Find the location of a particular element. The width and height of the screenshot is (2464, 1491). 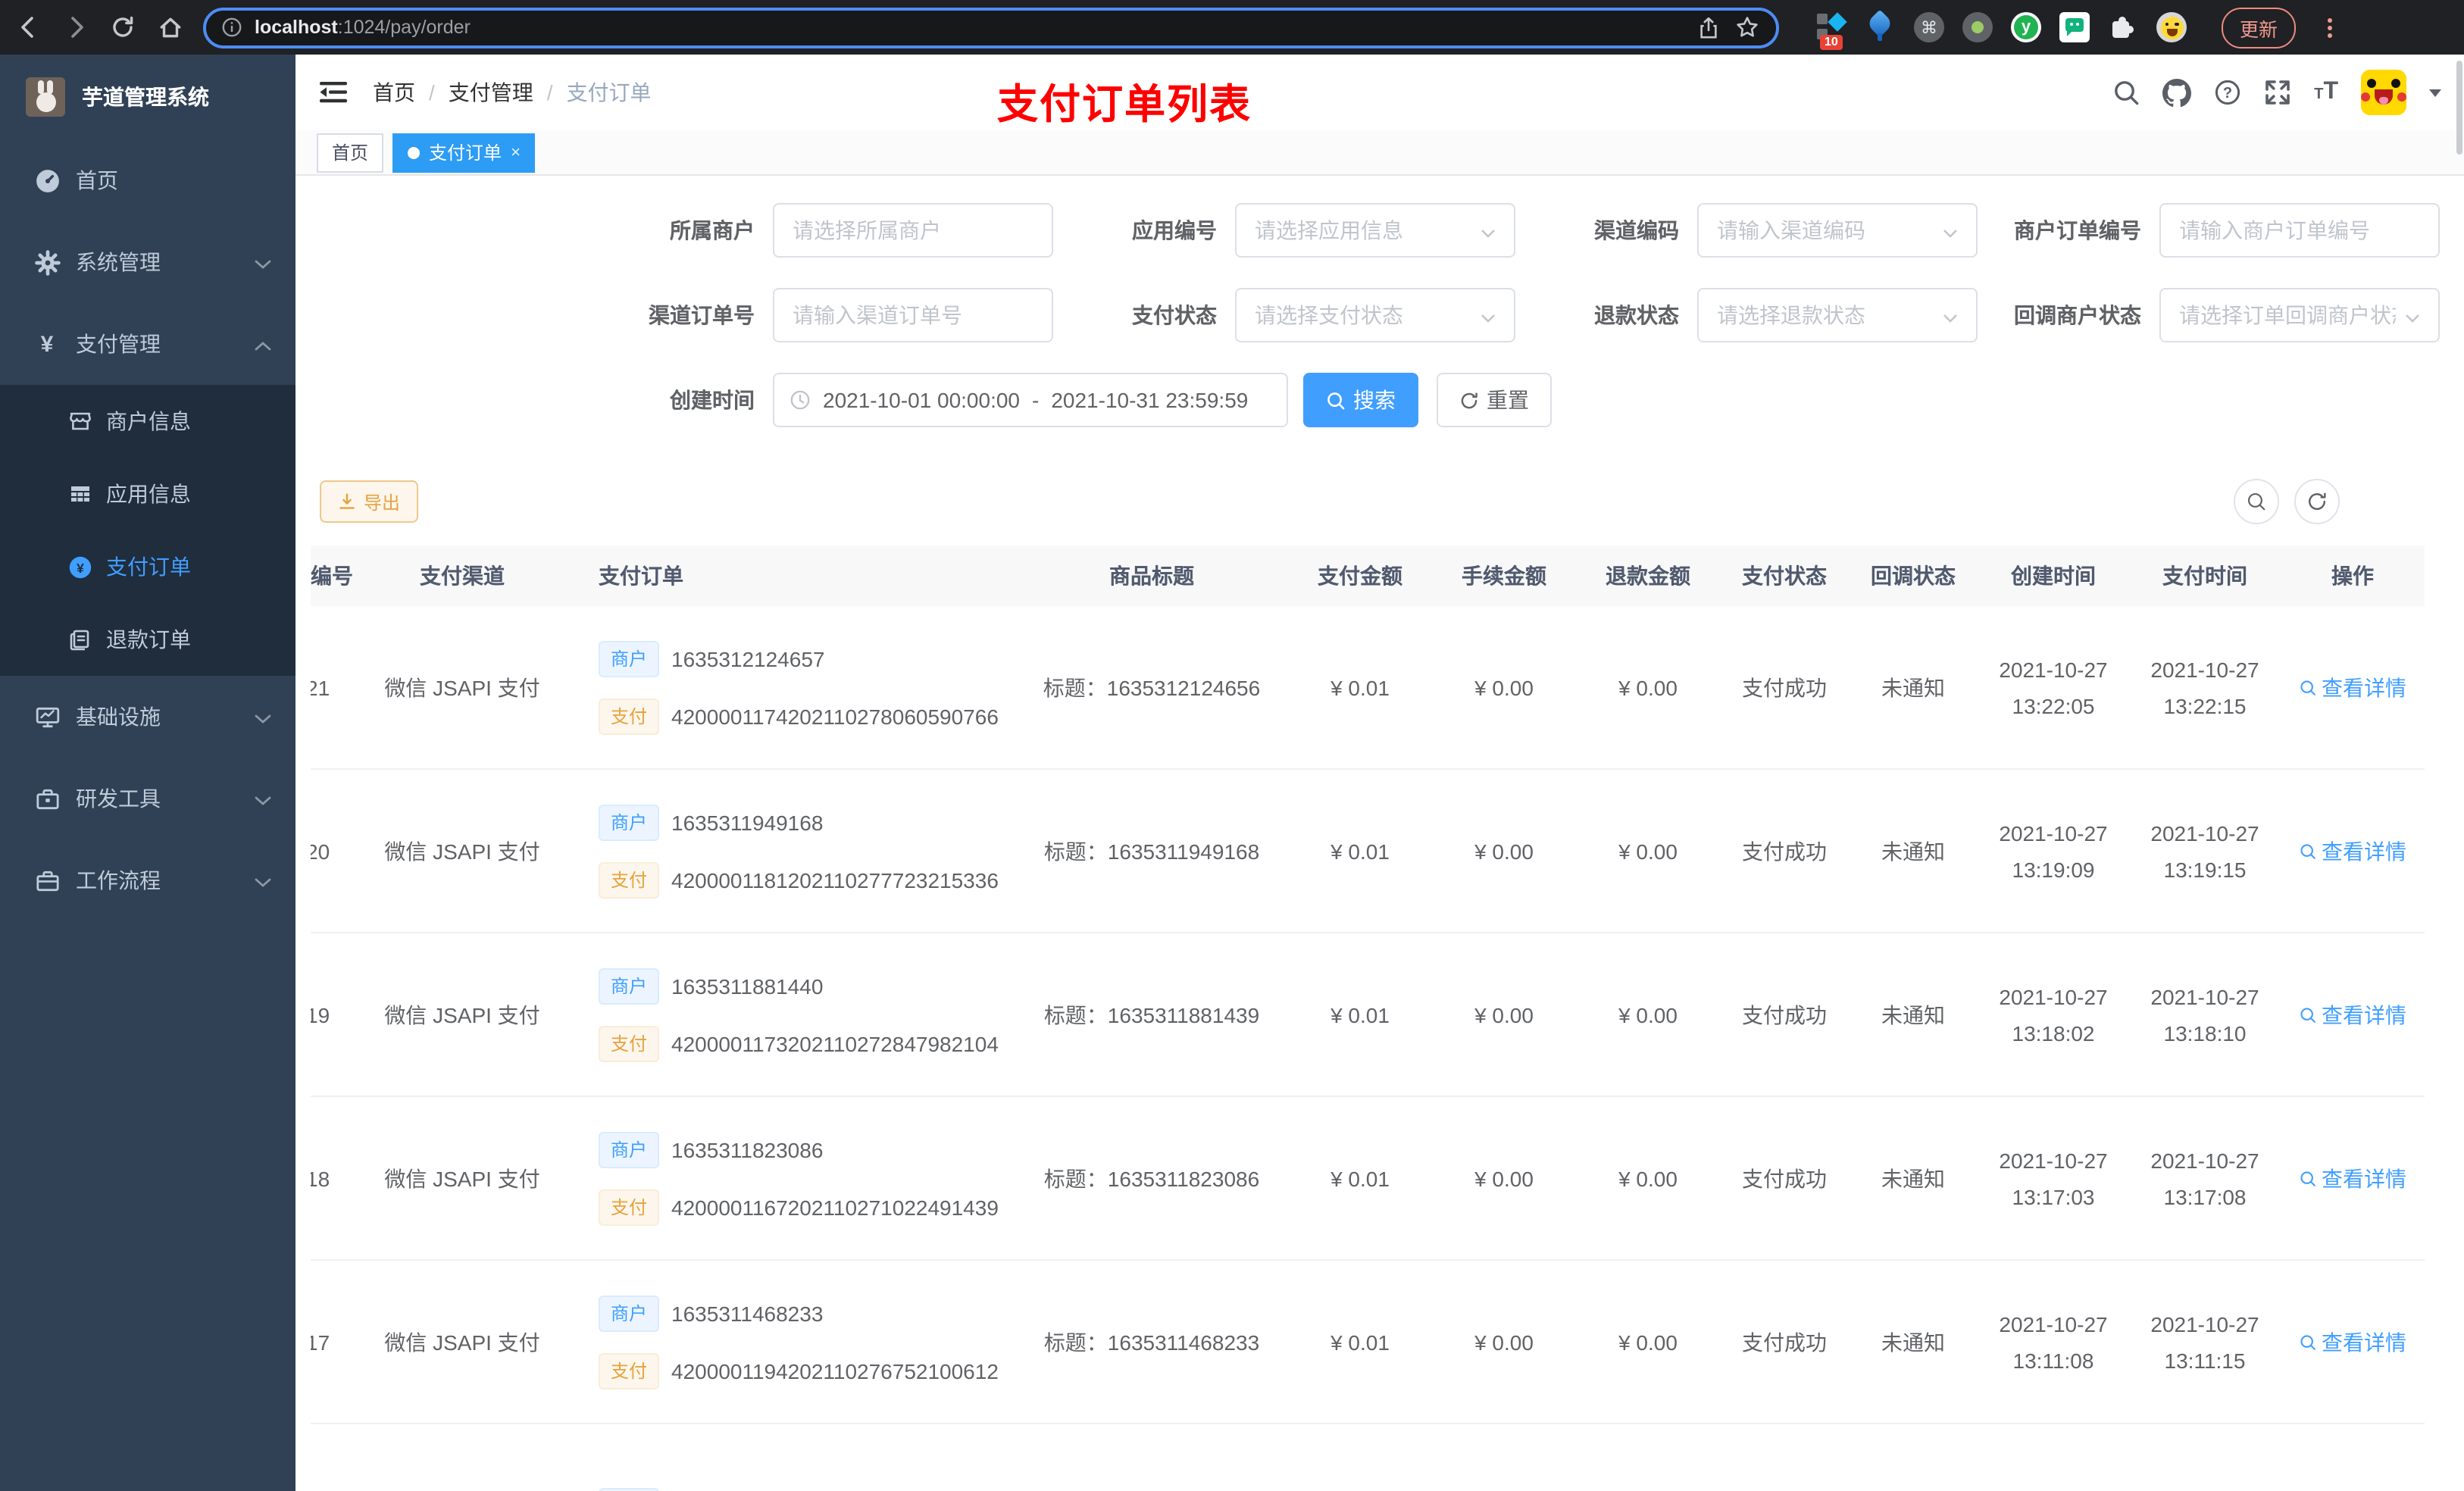

tag-pay-order: 支付订单 × is located at coordinates (464, 152).